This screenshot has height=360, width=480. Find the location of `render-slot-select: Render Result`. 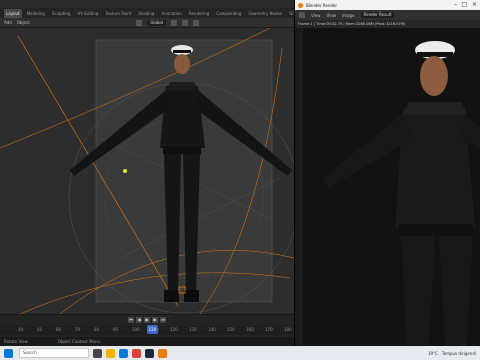

render-slot-select: Render Result is located at coordinates (377, 15).